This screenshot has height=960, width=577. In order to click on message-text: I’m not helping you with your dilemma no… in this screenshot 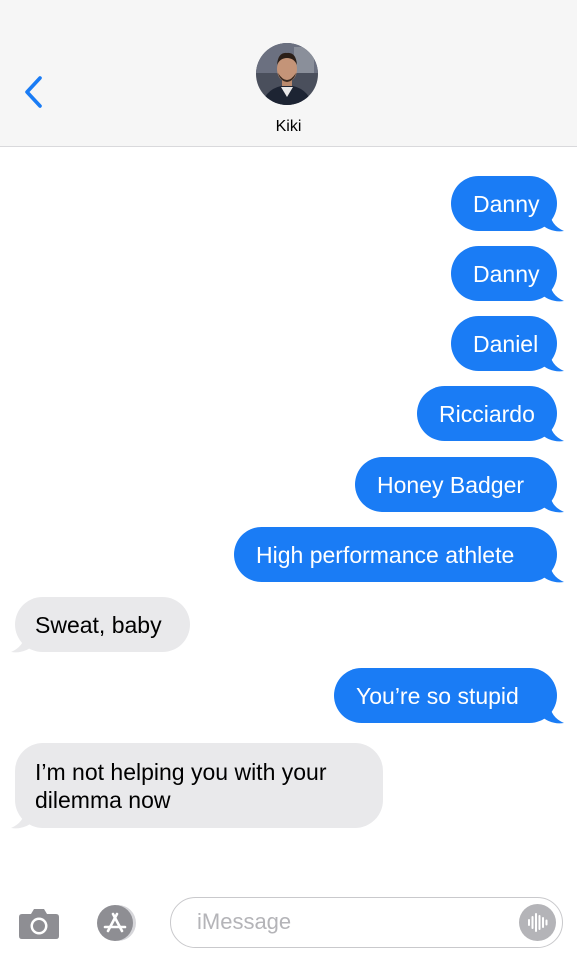, I will do `click(181, 785)`.